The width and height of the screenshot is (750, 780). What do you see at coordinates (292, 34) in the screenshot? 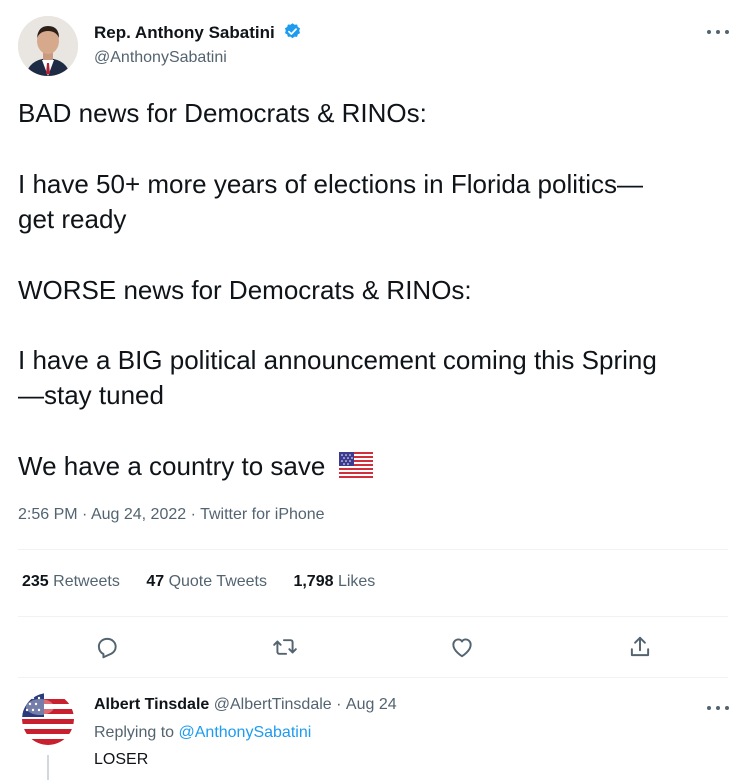
I see `verified-badge-icon` at bounding box center [292, 34].